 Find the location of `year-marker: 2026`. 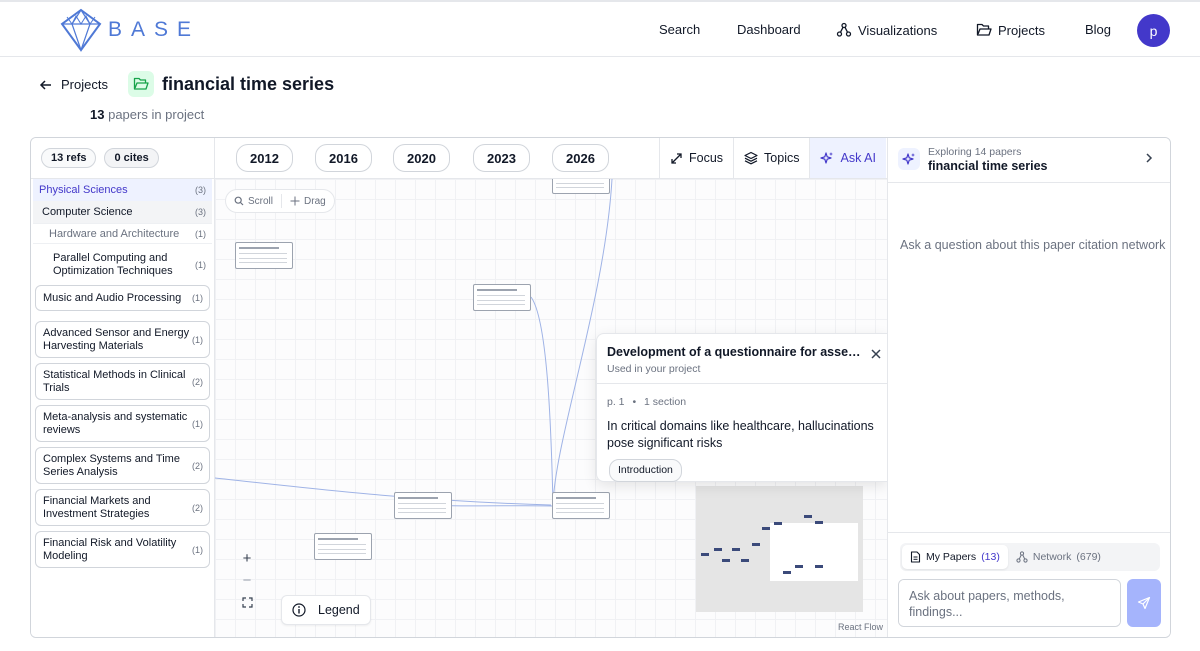

year-marker: 2026 is located at coordinates (580, 158).